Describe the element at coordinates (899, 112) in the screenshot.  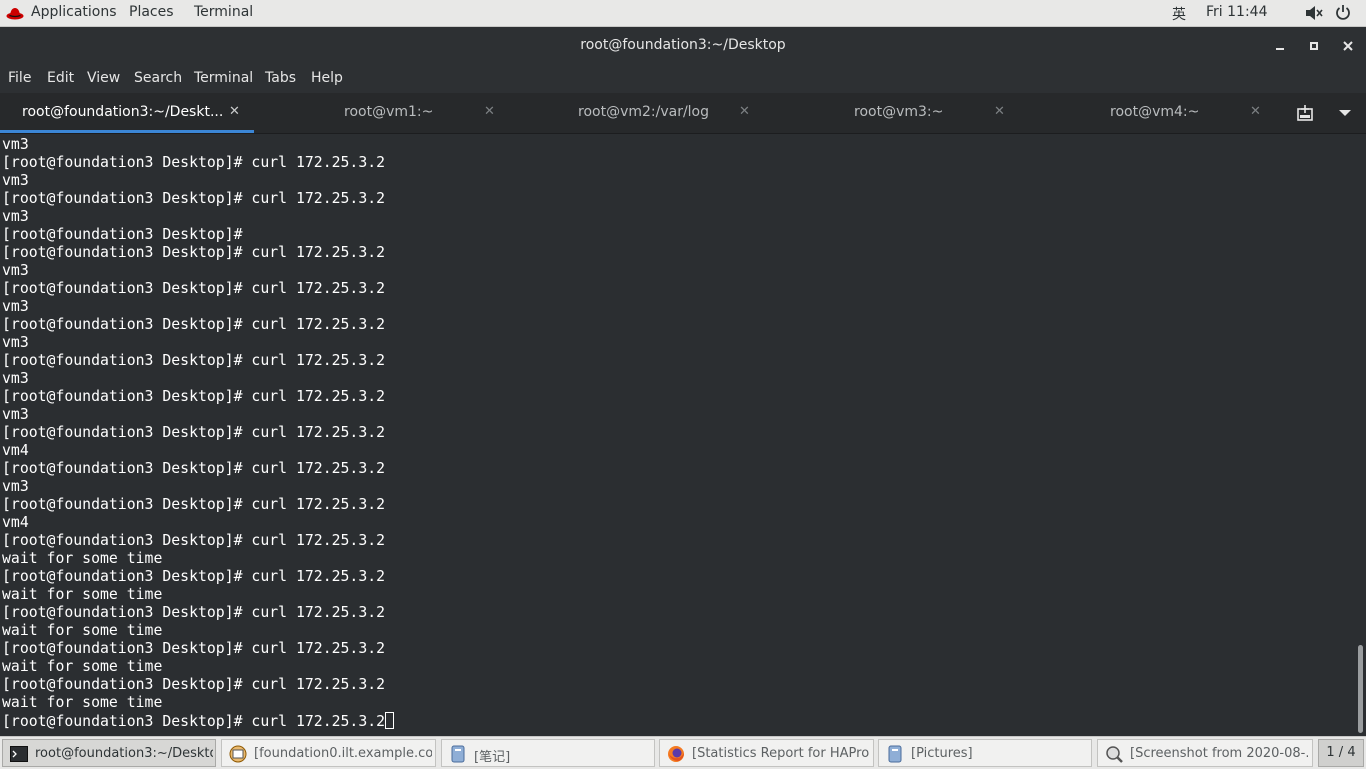
I see `tab-label: root@vm3:~` at that location.